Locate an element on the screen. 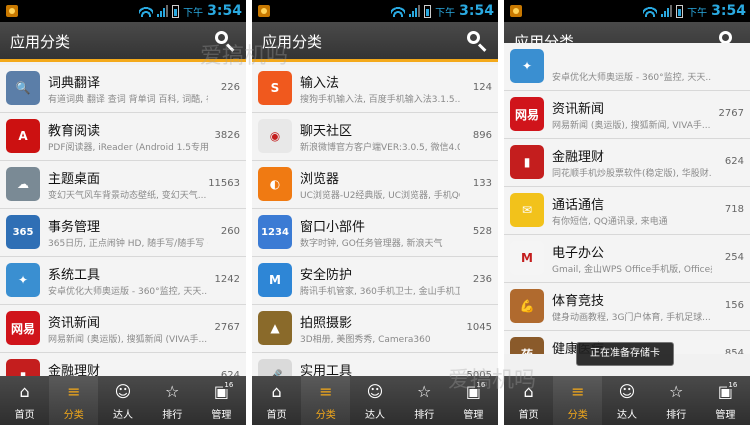 This screenshot has width=750, height=425. category-name: 聊天社区 is located at coordinates (326, 131).